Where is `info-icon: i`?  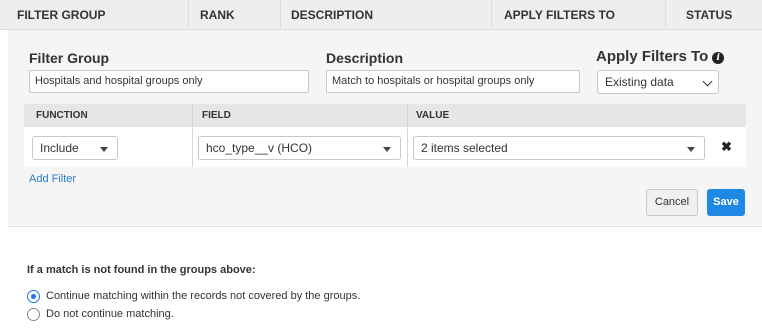
info-icon: i is located at coordinates (718, 58).